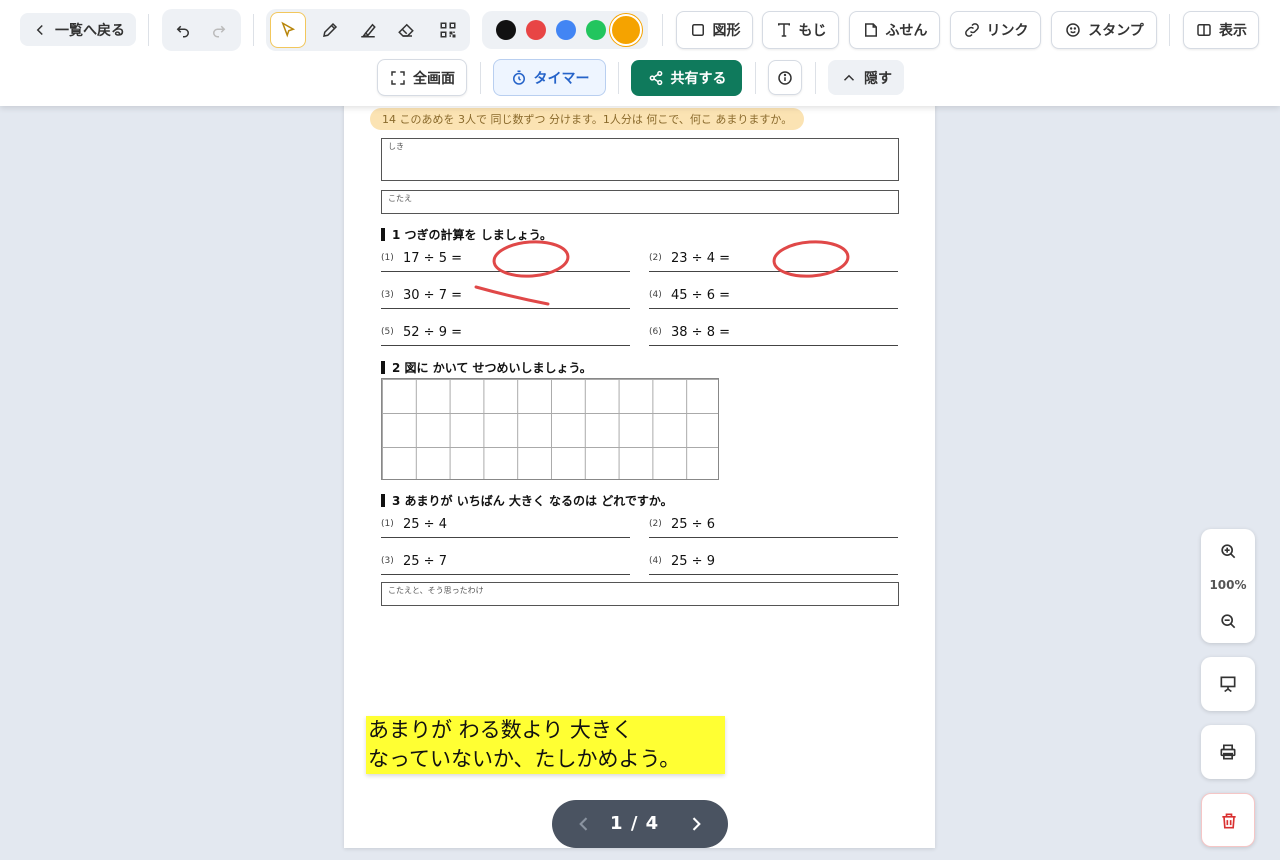  I want to click on zoom-level: 100%, so click(1228, 585).